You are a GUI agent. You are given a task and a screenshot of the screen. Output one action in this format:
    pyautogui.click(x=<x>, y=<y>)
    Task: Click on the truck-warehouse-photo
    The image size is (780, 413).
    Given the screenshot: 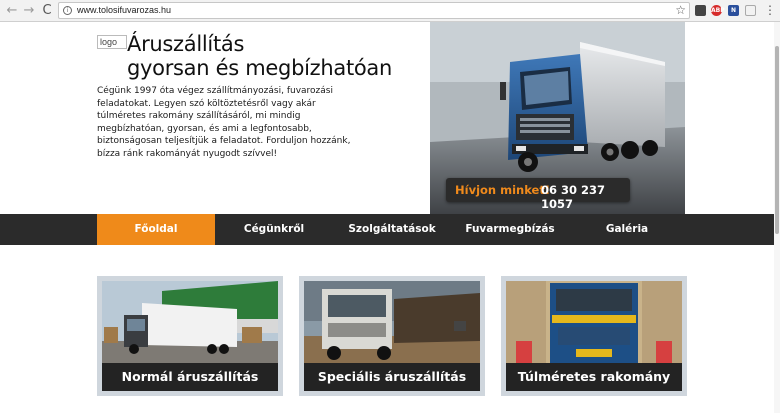 What is the action you would take?
    pyautogui.click(x=190, y=324)
    